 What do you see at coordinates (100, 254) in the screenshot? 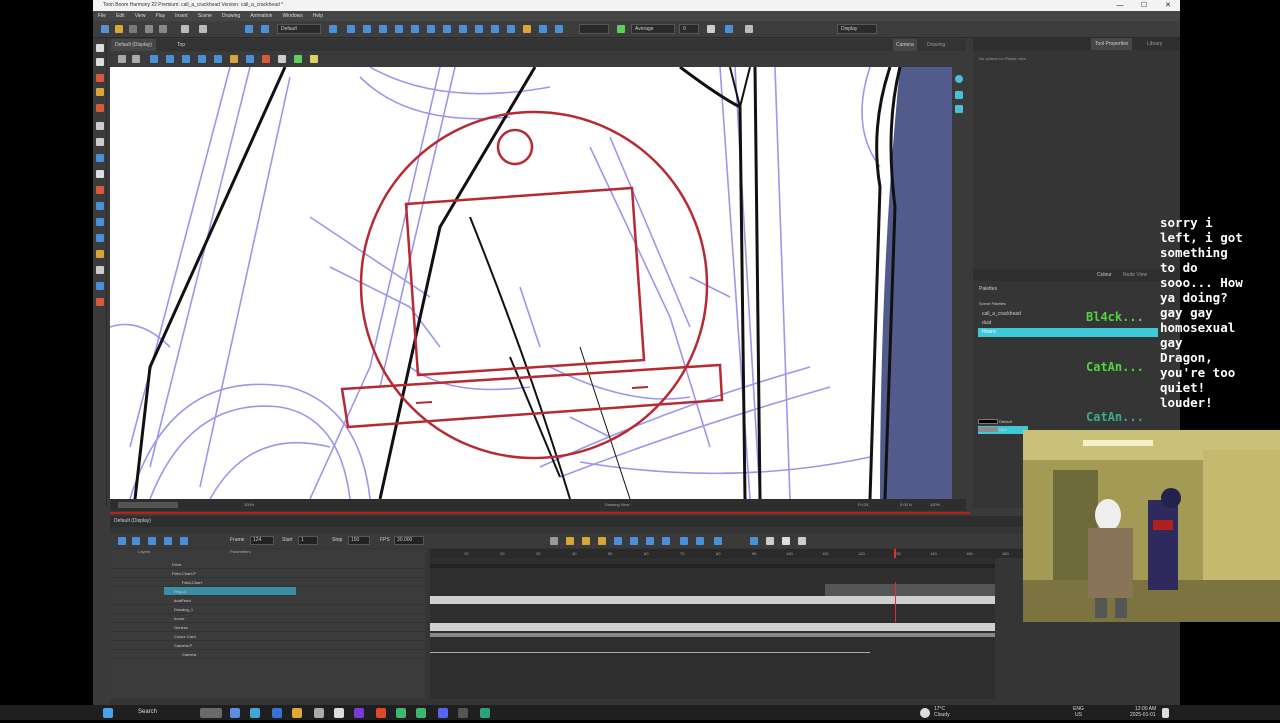
I see `hand-tool-icon` at bounding box center [100, 254].